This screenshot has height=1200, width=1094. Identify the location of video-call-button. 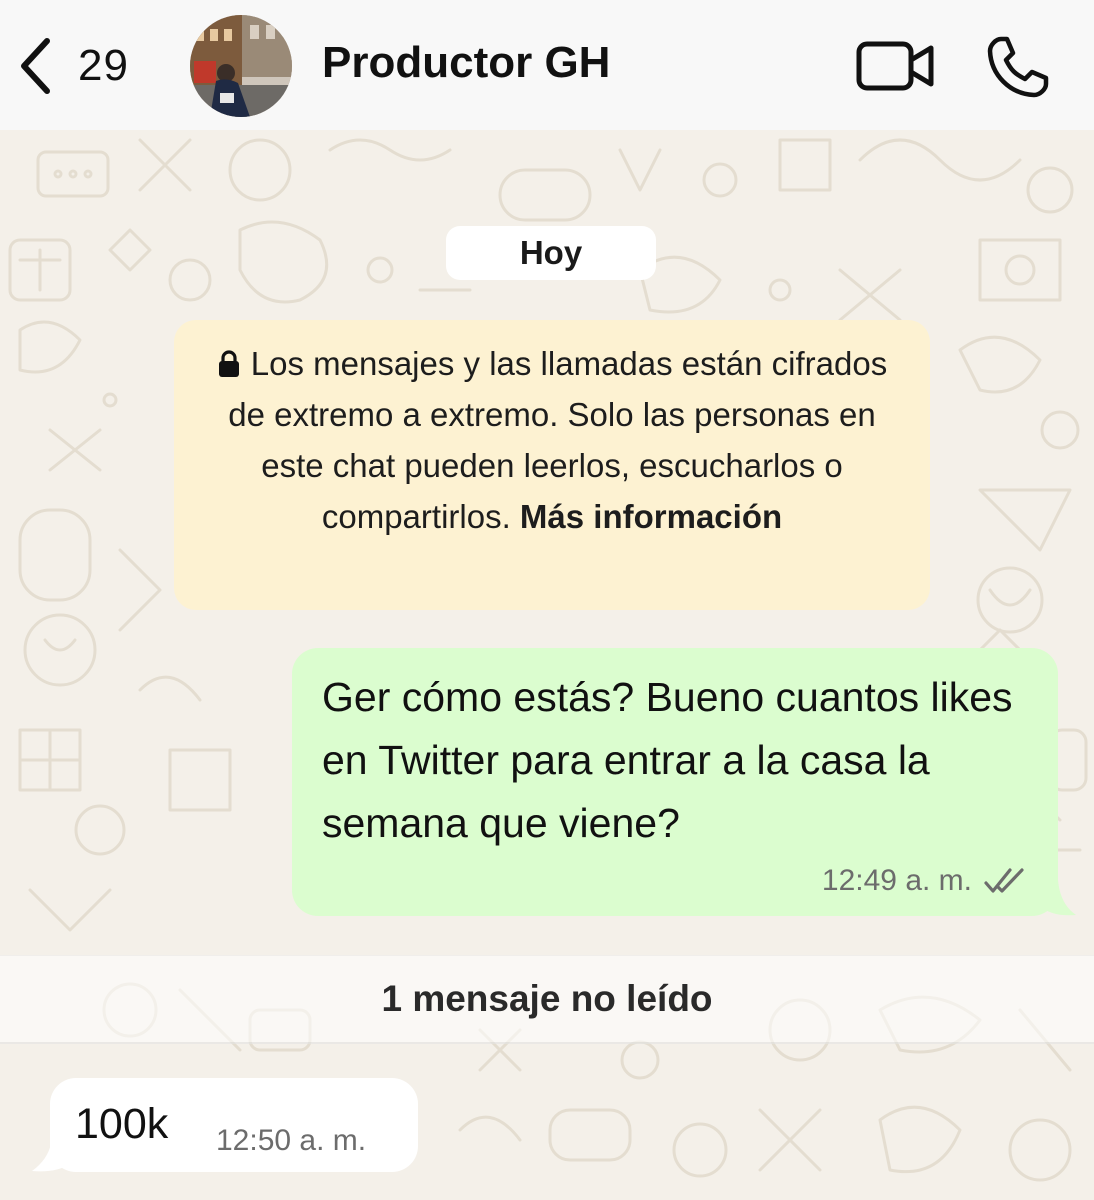
(895, 68).